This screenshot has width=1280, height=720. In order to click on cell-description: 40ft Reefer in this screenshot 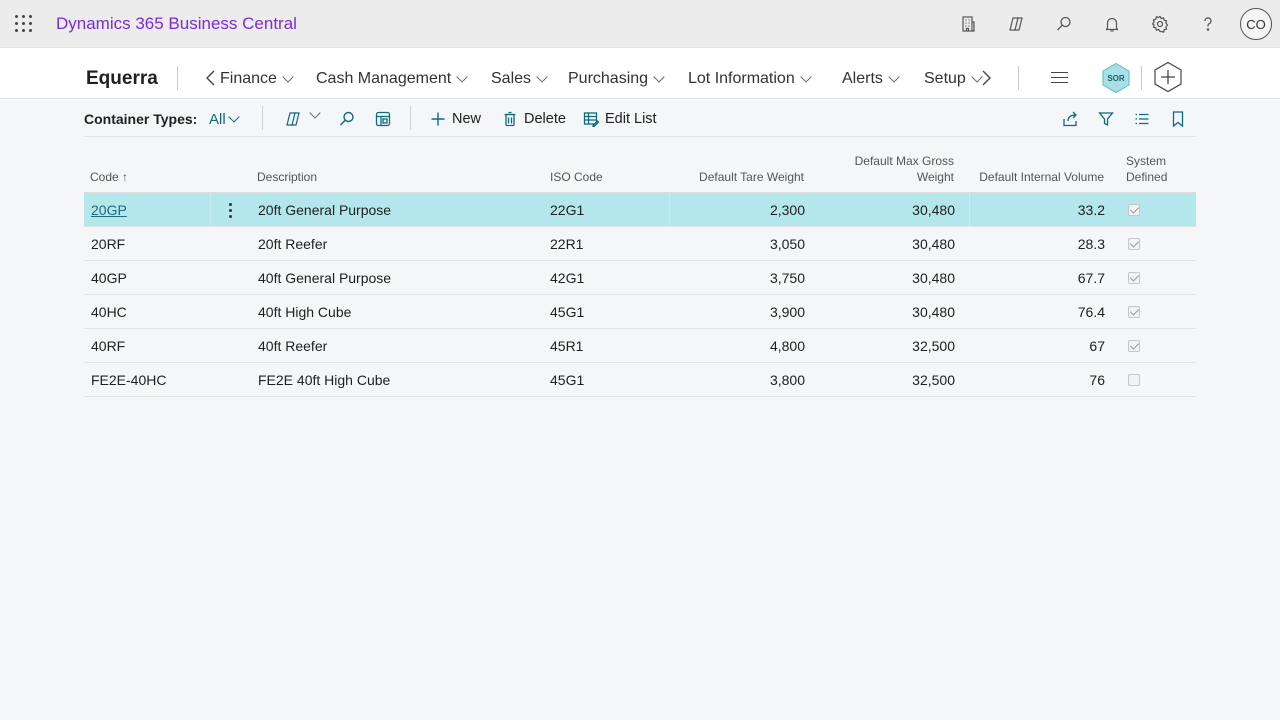, I will do `click(292, 346)`.